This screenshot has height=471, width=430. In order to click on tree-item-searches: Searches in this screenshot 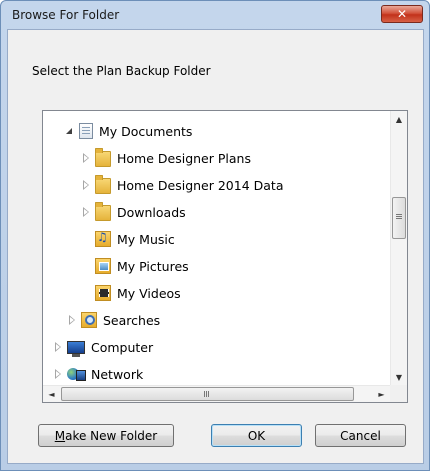, I will do `click(113, 320)`.